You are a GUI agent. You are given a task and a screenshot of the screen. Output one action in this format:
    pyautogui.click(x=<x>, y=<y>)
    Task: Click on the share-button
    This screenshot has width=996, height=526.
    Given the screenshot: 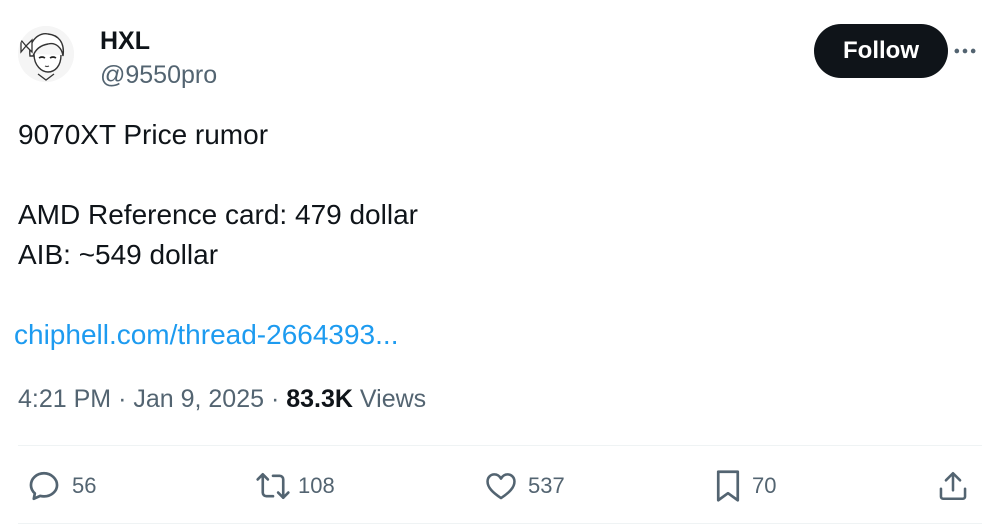 What is the action you would take?
    pyautogui.click(x=953, y=486)
    